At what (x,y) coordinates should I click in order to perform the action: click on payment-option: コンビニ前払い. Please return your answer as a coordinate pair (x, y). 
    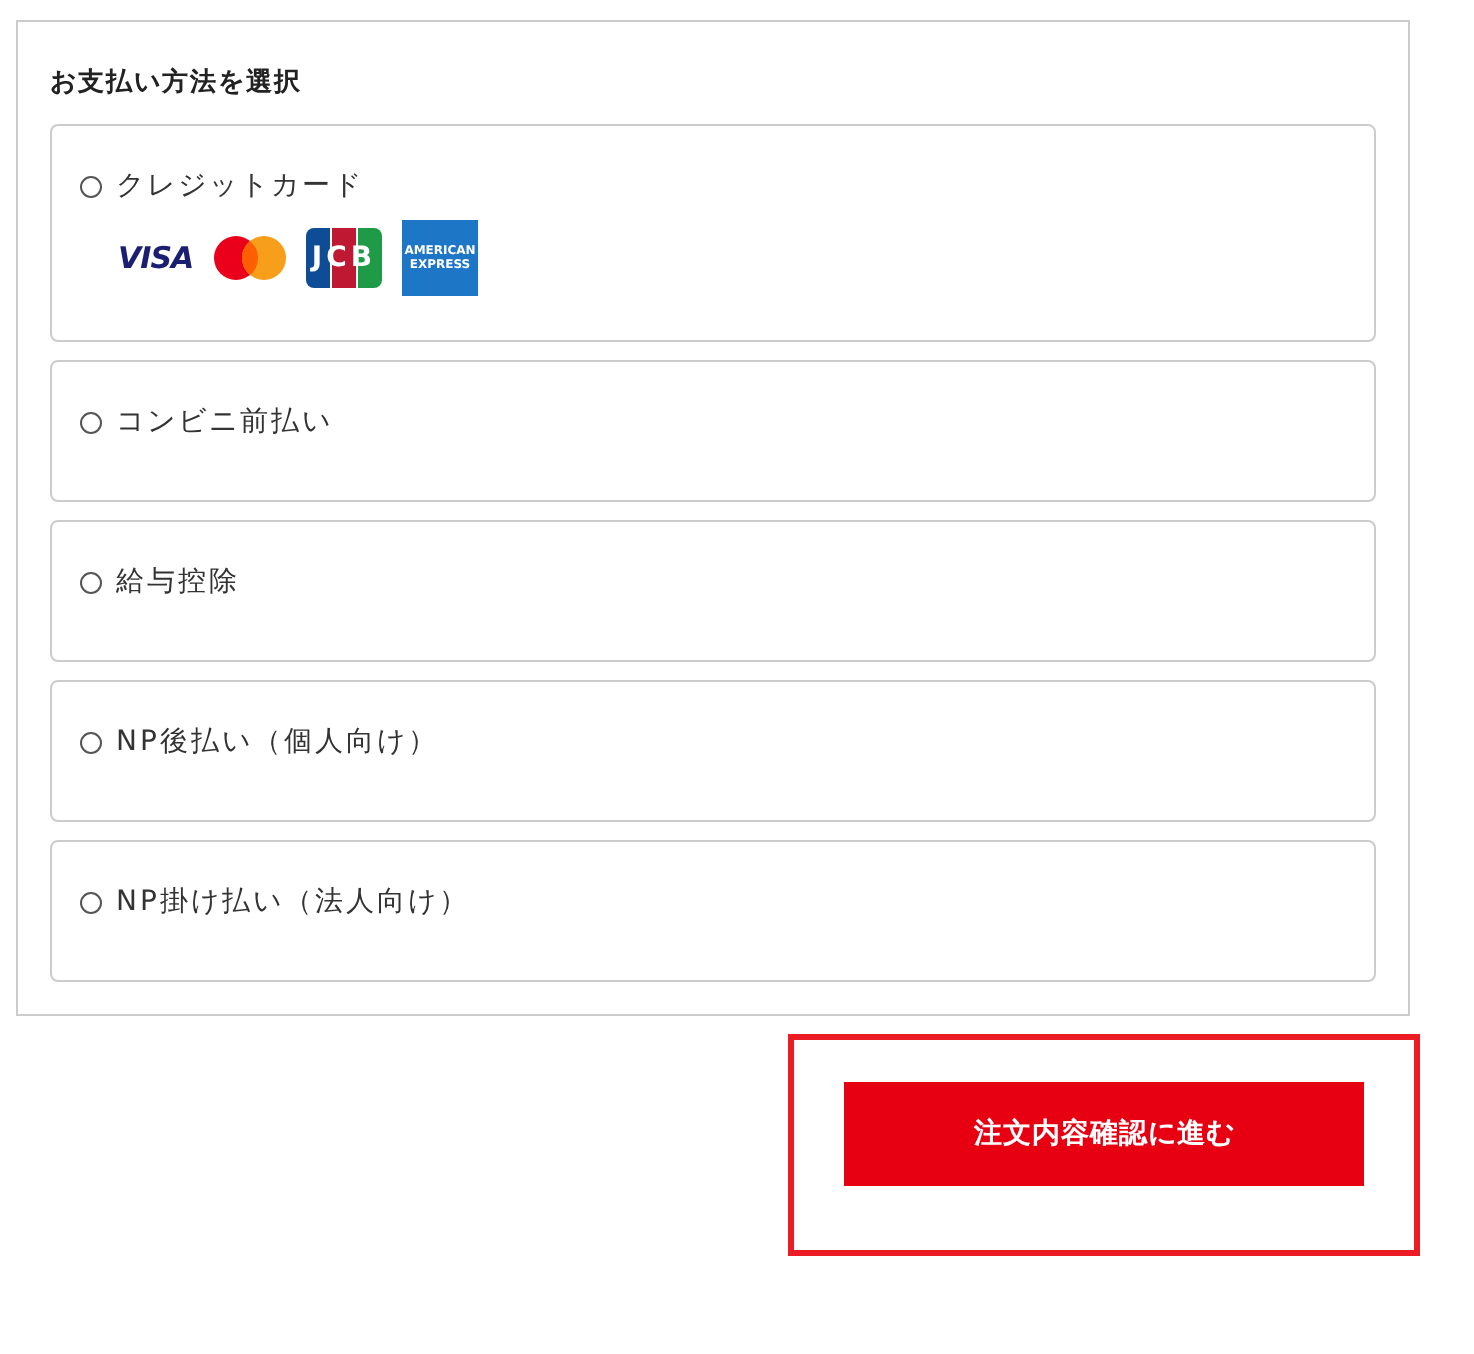
    Looking at the image, I should click on (713, 431).